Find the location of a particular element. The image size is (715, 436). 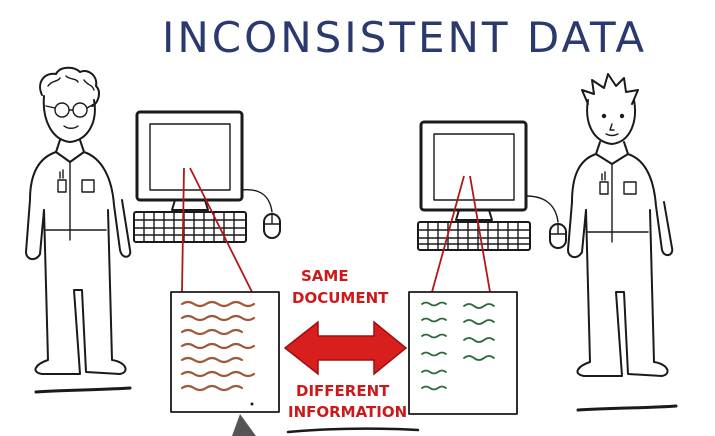

person-right-illustration is located at coordinates (622, 242).